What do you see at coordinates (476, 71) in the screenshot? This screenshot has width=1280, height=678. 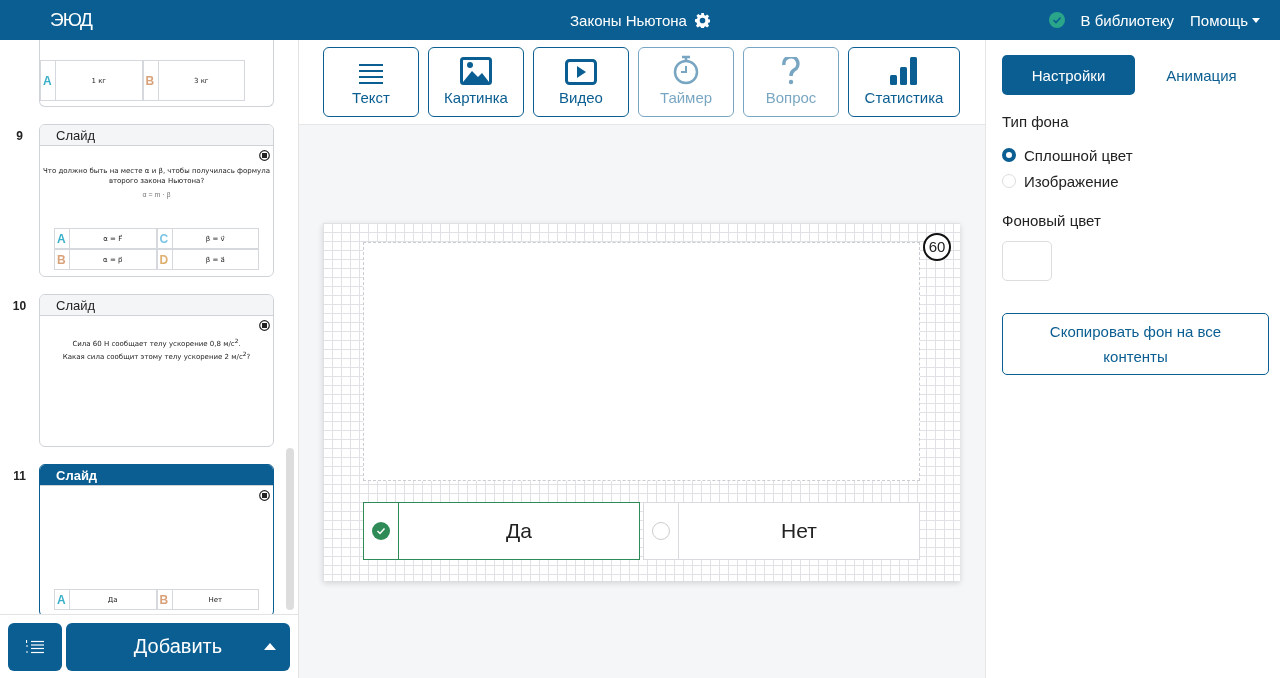 I see `image-icon` at bounding box center [476, 71].